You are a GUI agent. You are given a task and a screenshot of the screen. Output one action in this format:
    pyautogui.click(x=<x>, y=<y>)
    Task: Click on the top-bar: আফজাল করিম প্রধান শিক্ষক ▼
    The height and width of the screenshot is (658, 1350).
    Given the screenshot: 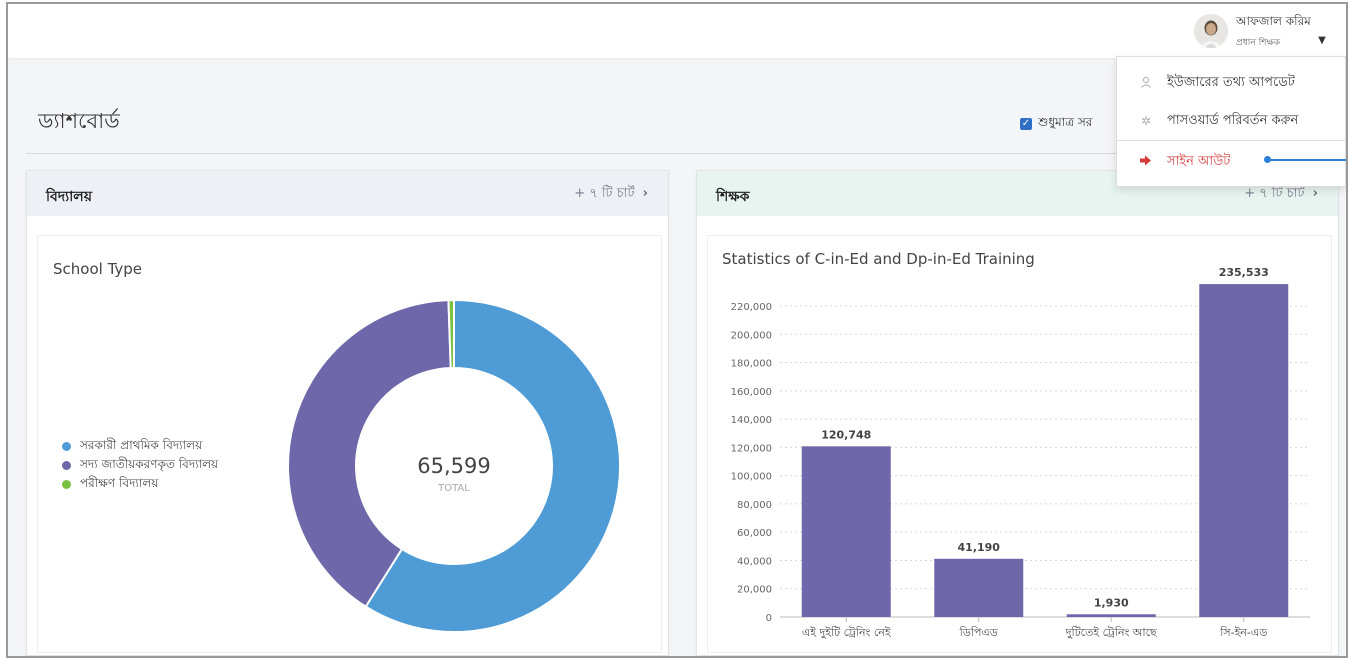 What is the action you would take?
    pyautogui.click(x=677, y=31)
    